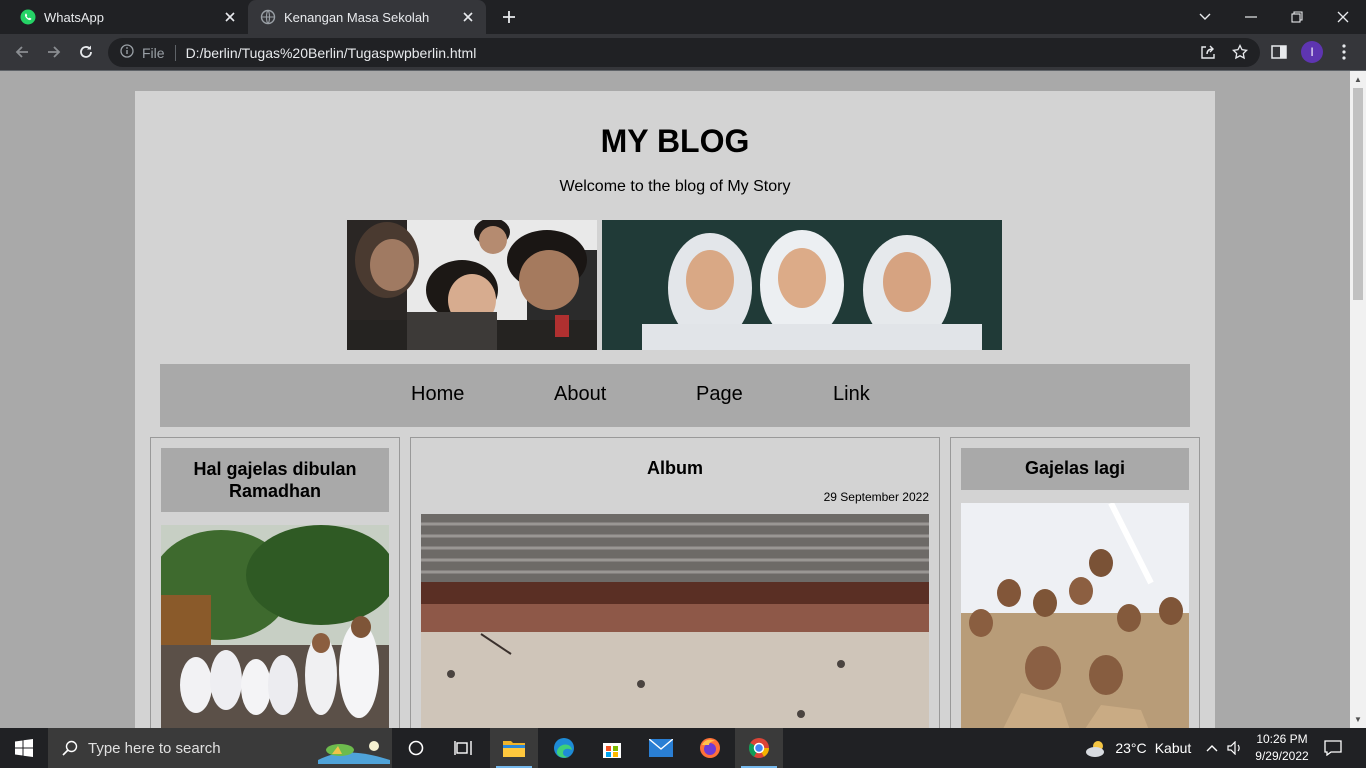 This screenshot has width=1366, height=768. What do you see at coordinates (1282, 739) in the screenshot?
I see `clock-time: 10:26 PM` at bounding box center [1282, 739].